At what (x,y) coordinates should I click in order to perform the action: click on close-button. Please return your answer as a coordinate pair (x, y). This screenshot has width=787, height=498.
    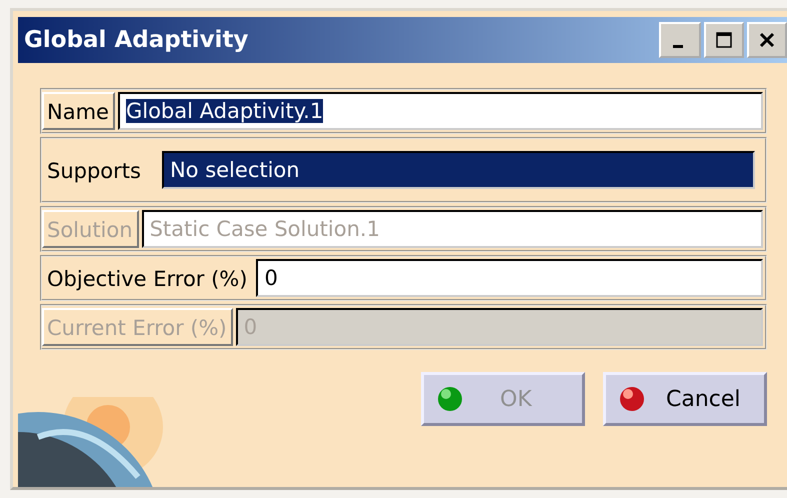
    Looking at the image, I should click on (767, 40).